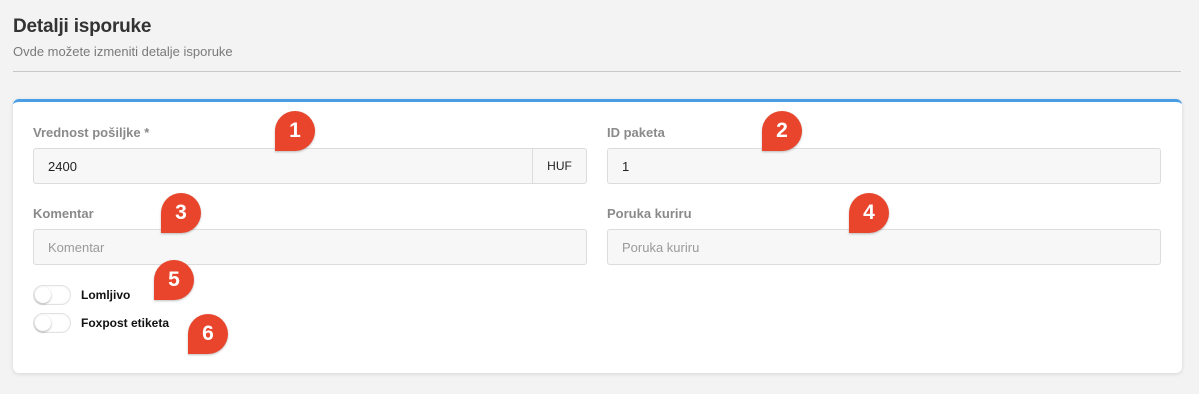 The width and height of the screenshot is (1199, 394). I want to click on comment-input, so click(310, 247).